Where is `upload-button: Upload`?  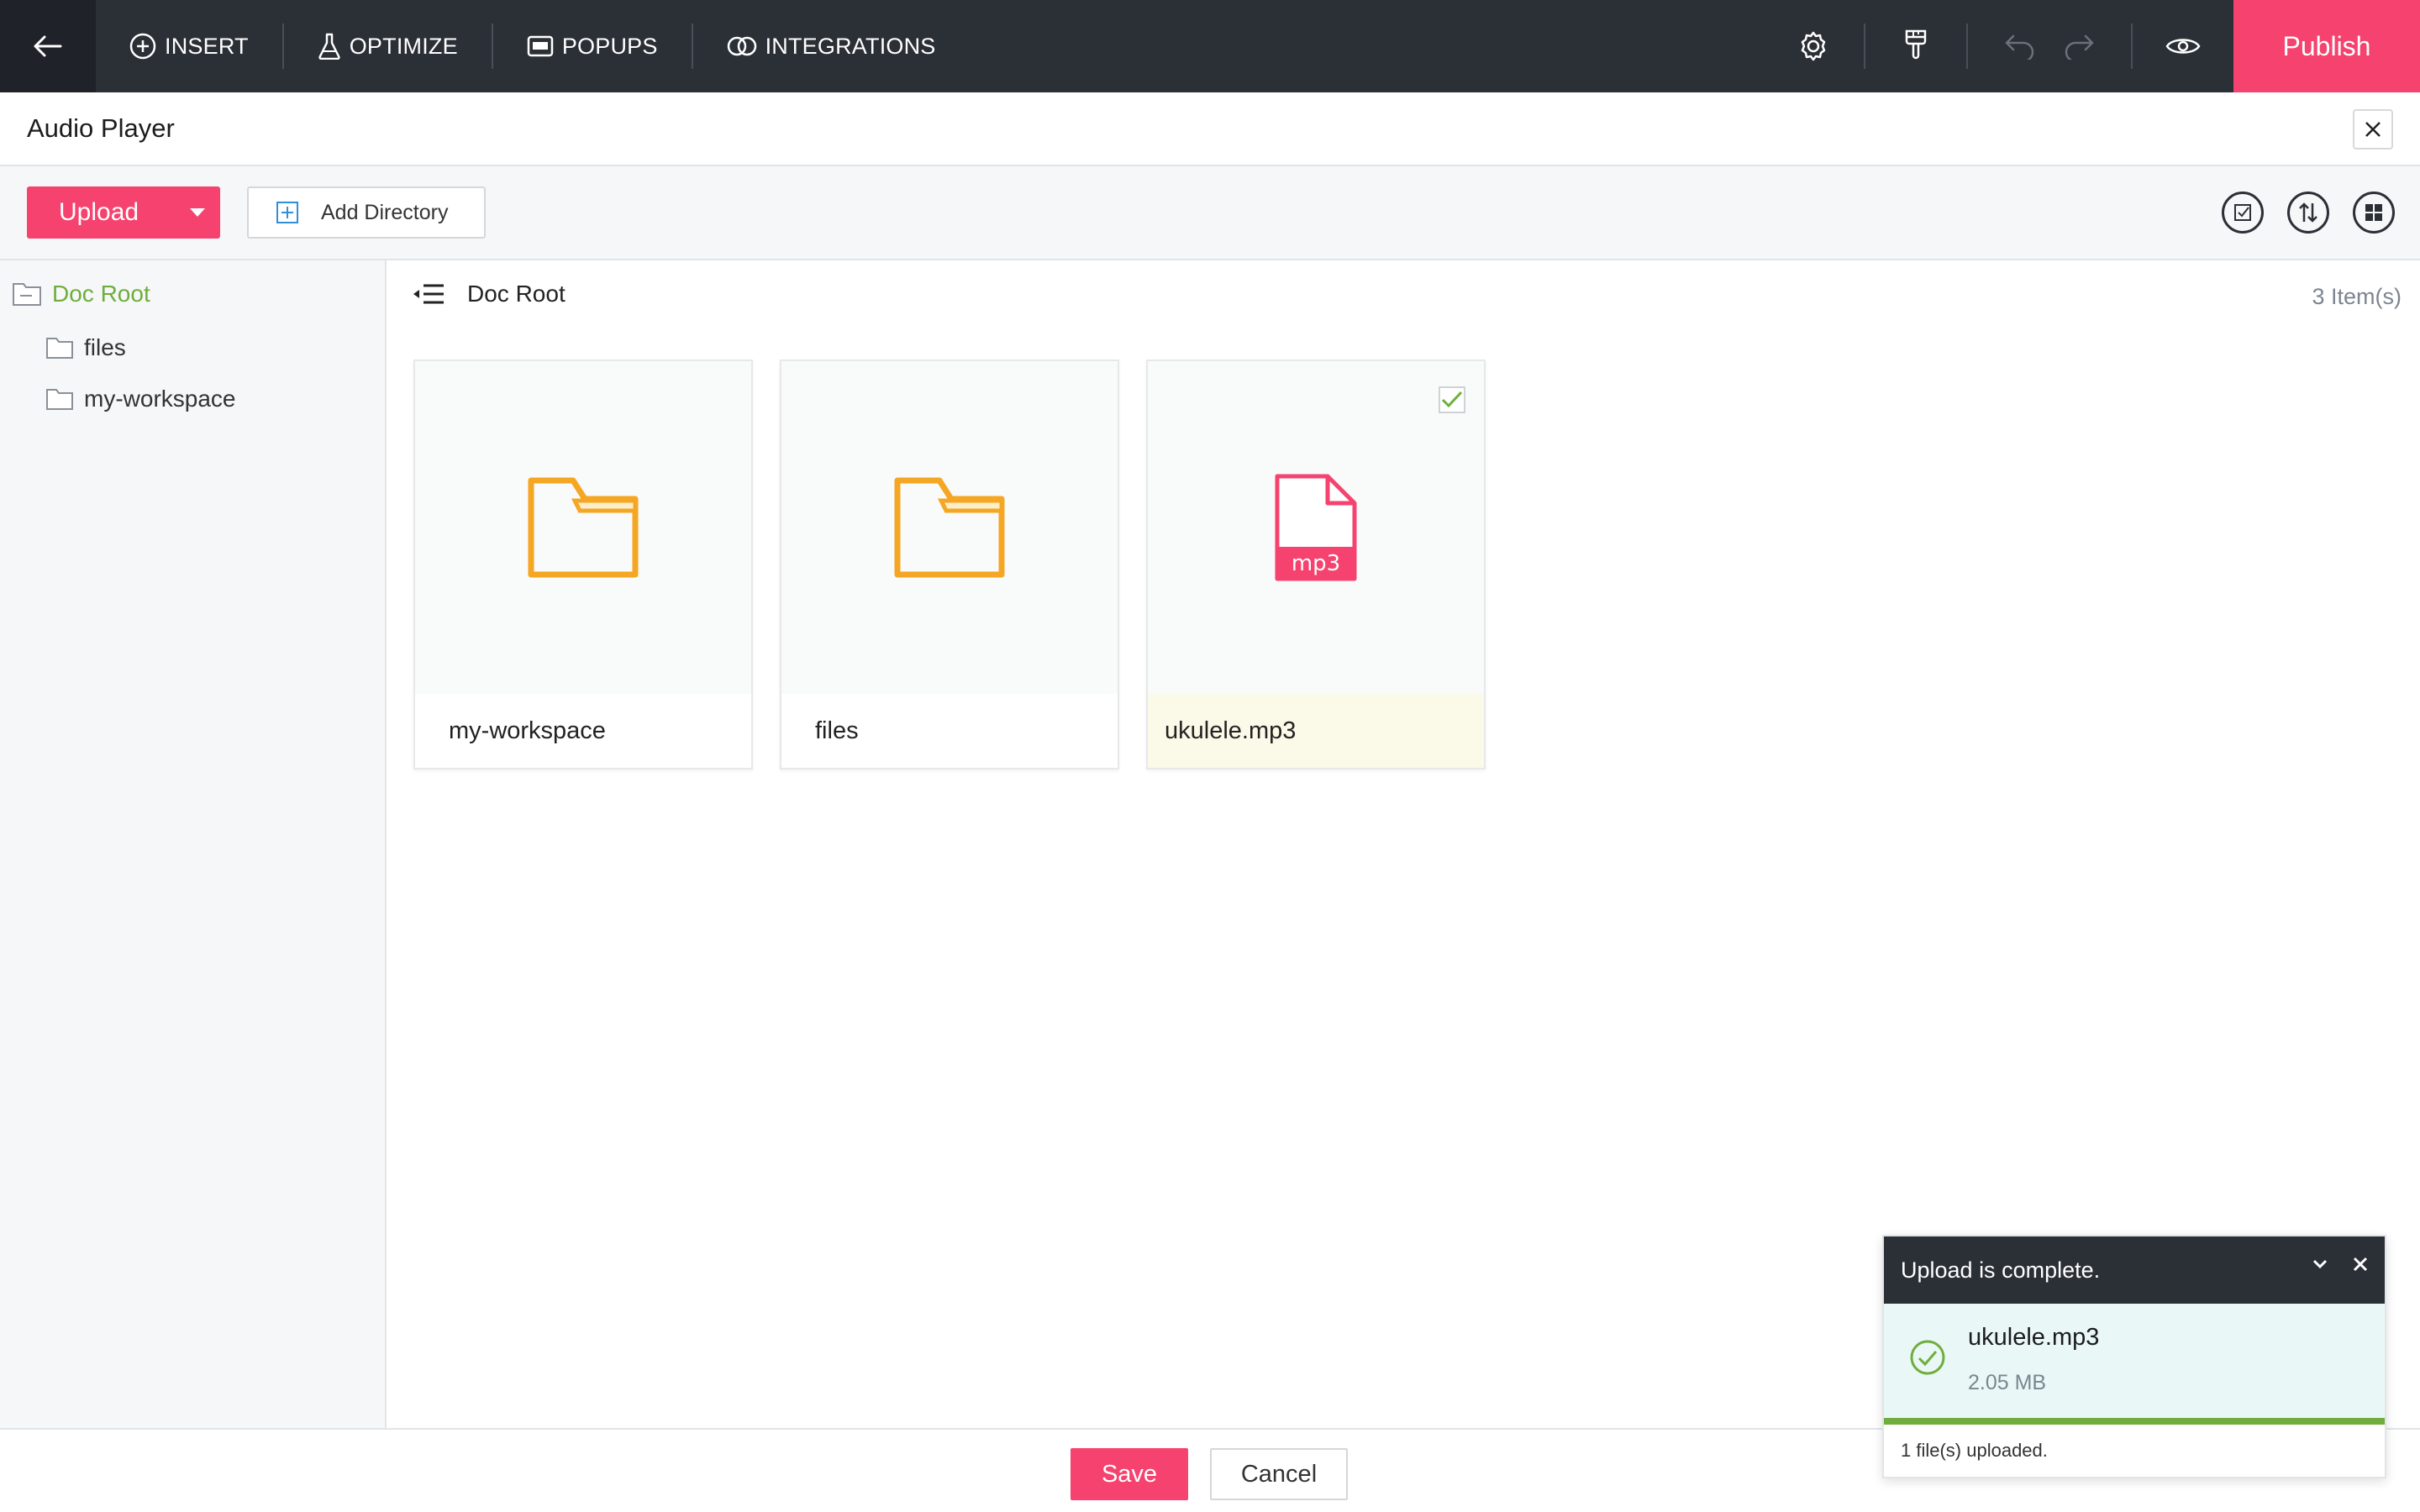 upload-button: Upload is located at coordinates (124, 212).